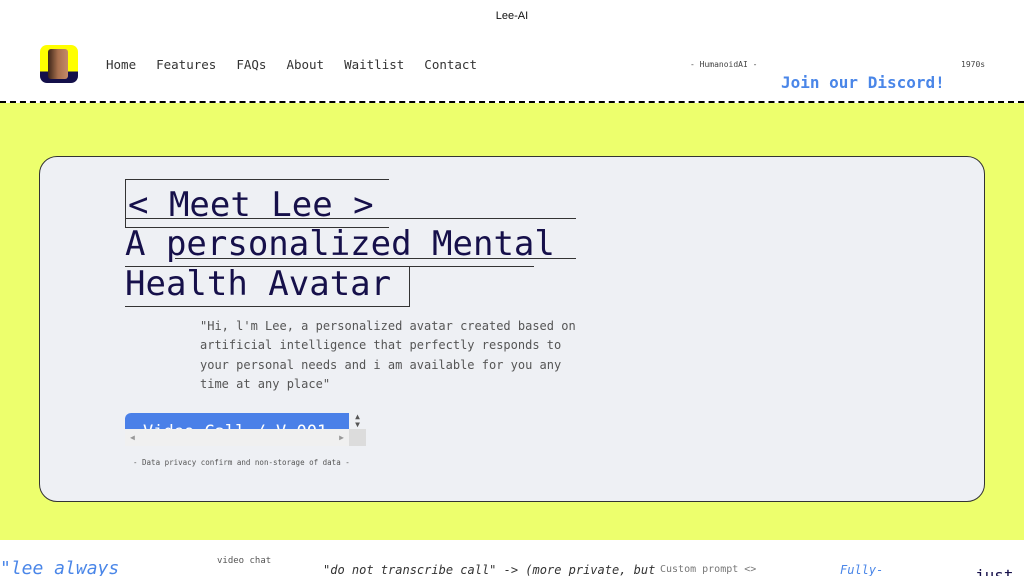 The image size is (1024, 576). I want to click on vertical-scrollbar: ▲ ▼, so click(357, 421).